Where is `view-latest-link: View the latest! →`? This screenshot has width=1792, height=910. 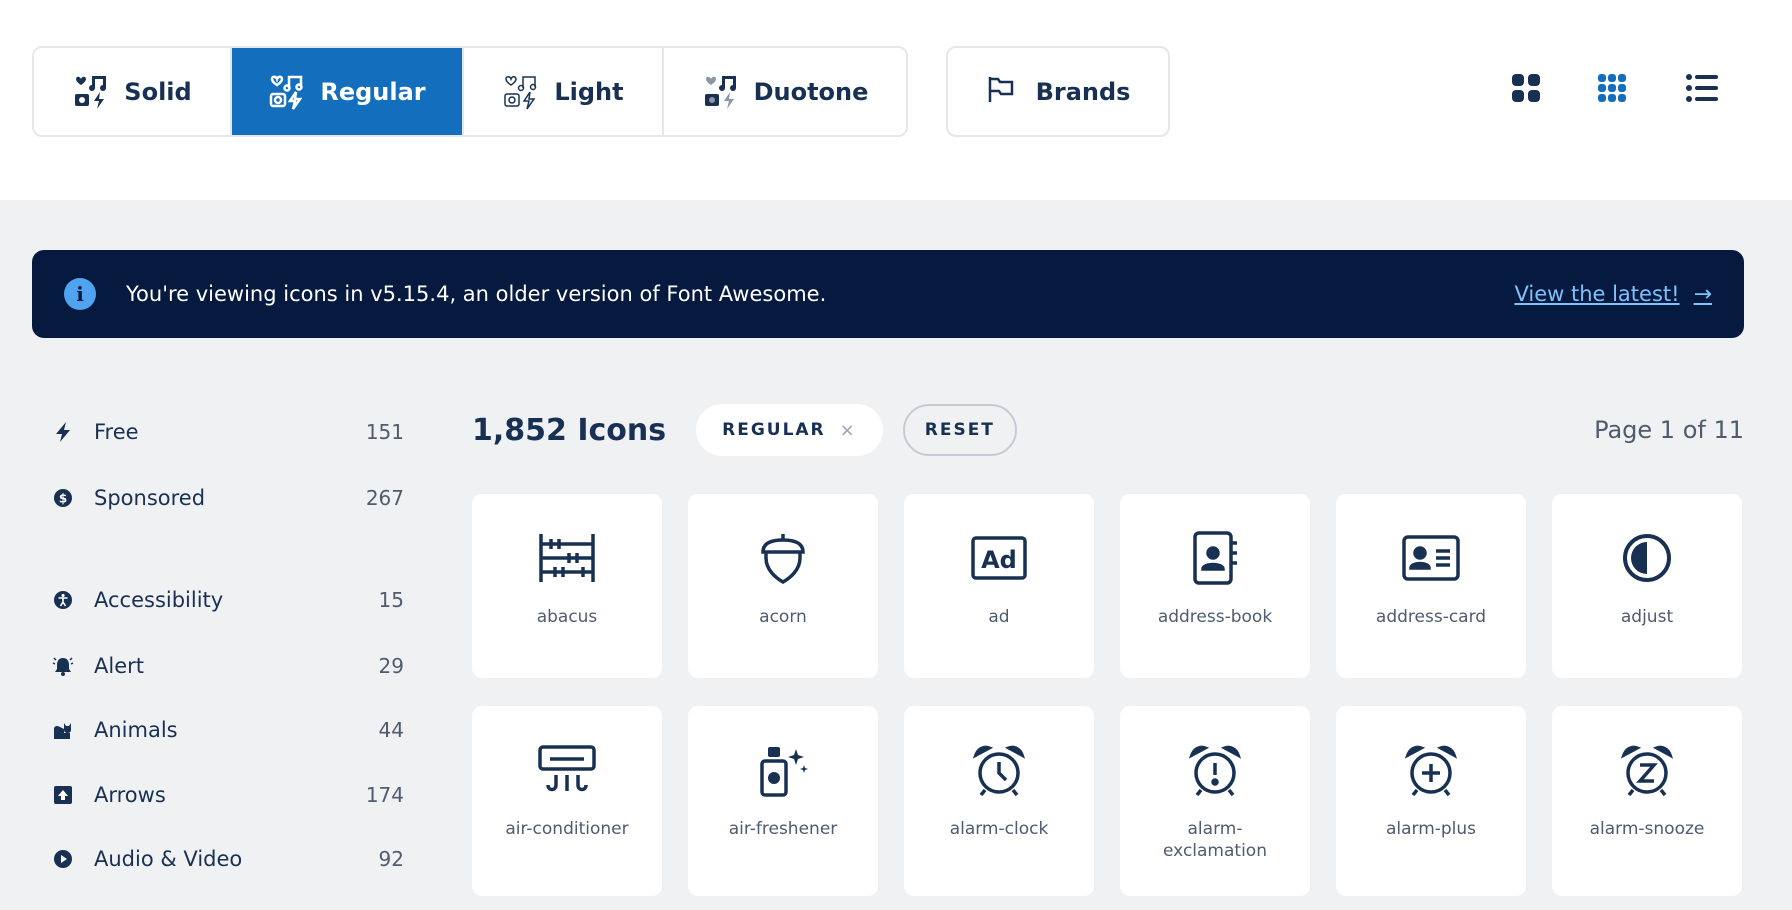 view-latest-link: View the latest! → is located at coordinates (1613, 294).